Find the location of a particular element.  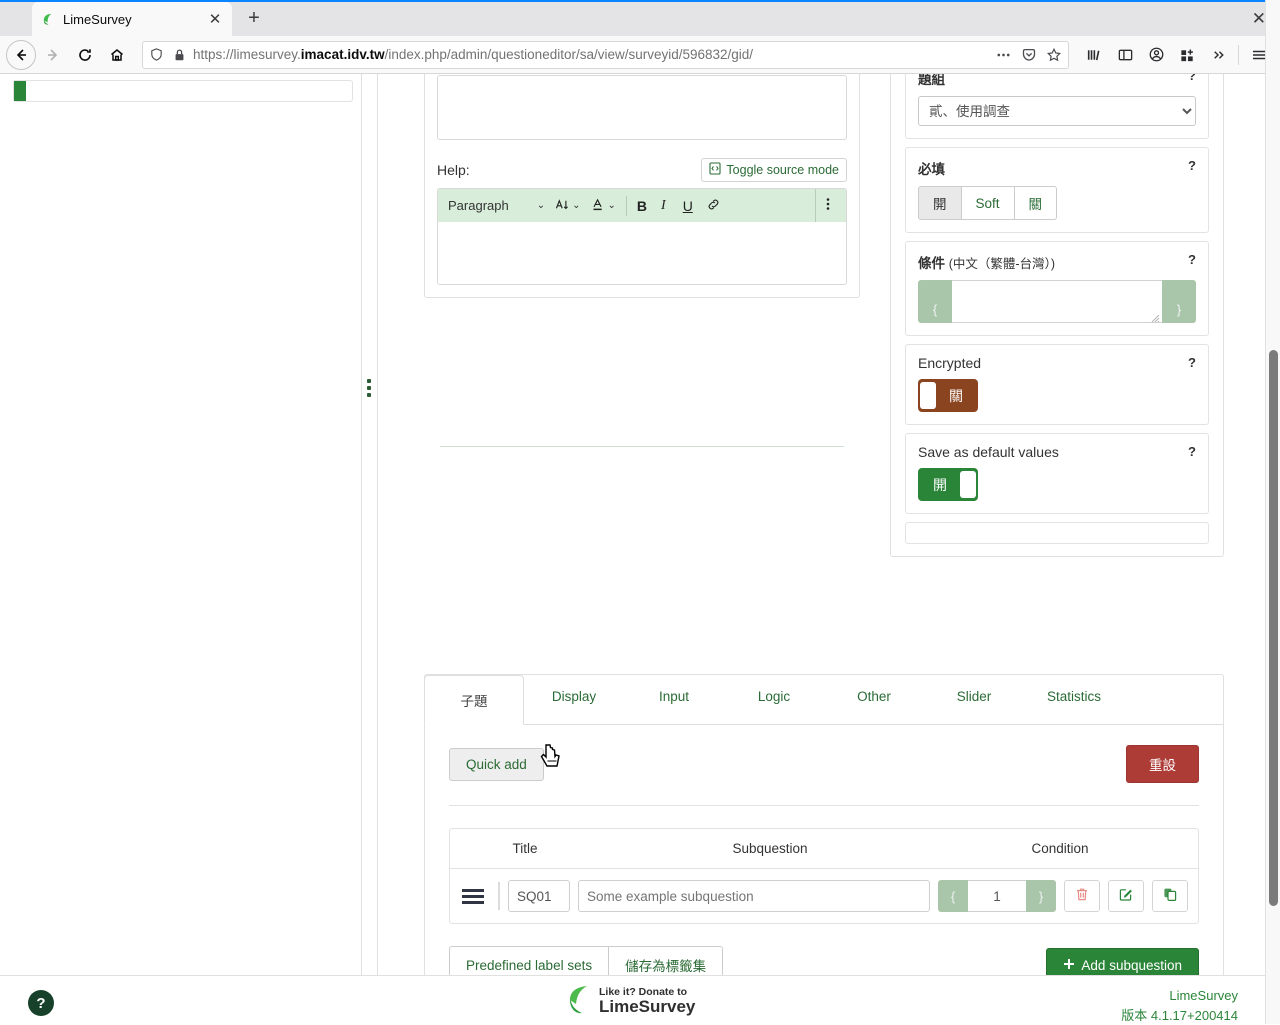

help-field-label: Help: is located at coordinates (453, 170).